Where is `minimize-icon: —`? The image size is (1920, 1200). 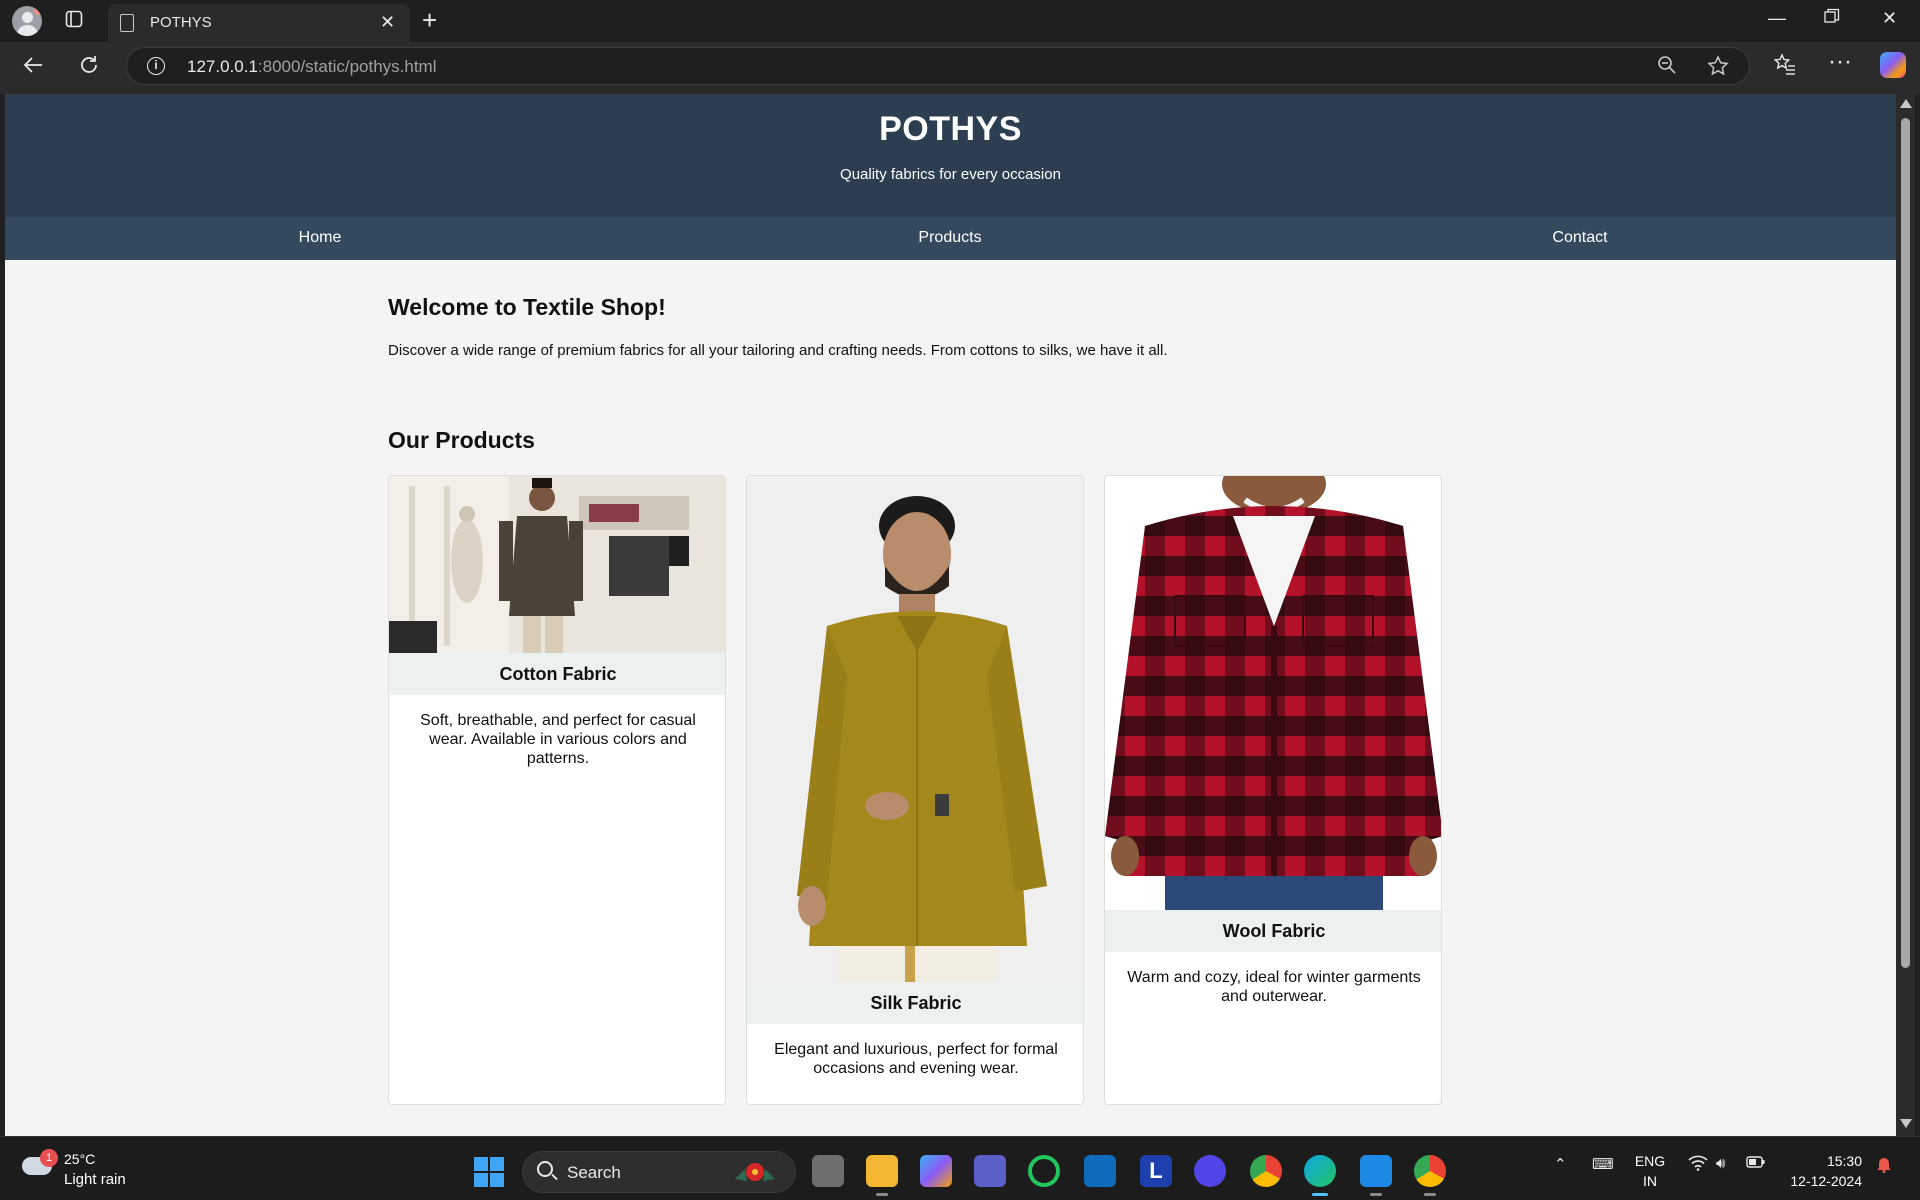 minimize-icon: — is located at coordinates (1777, 18).